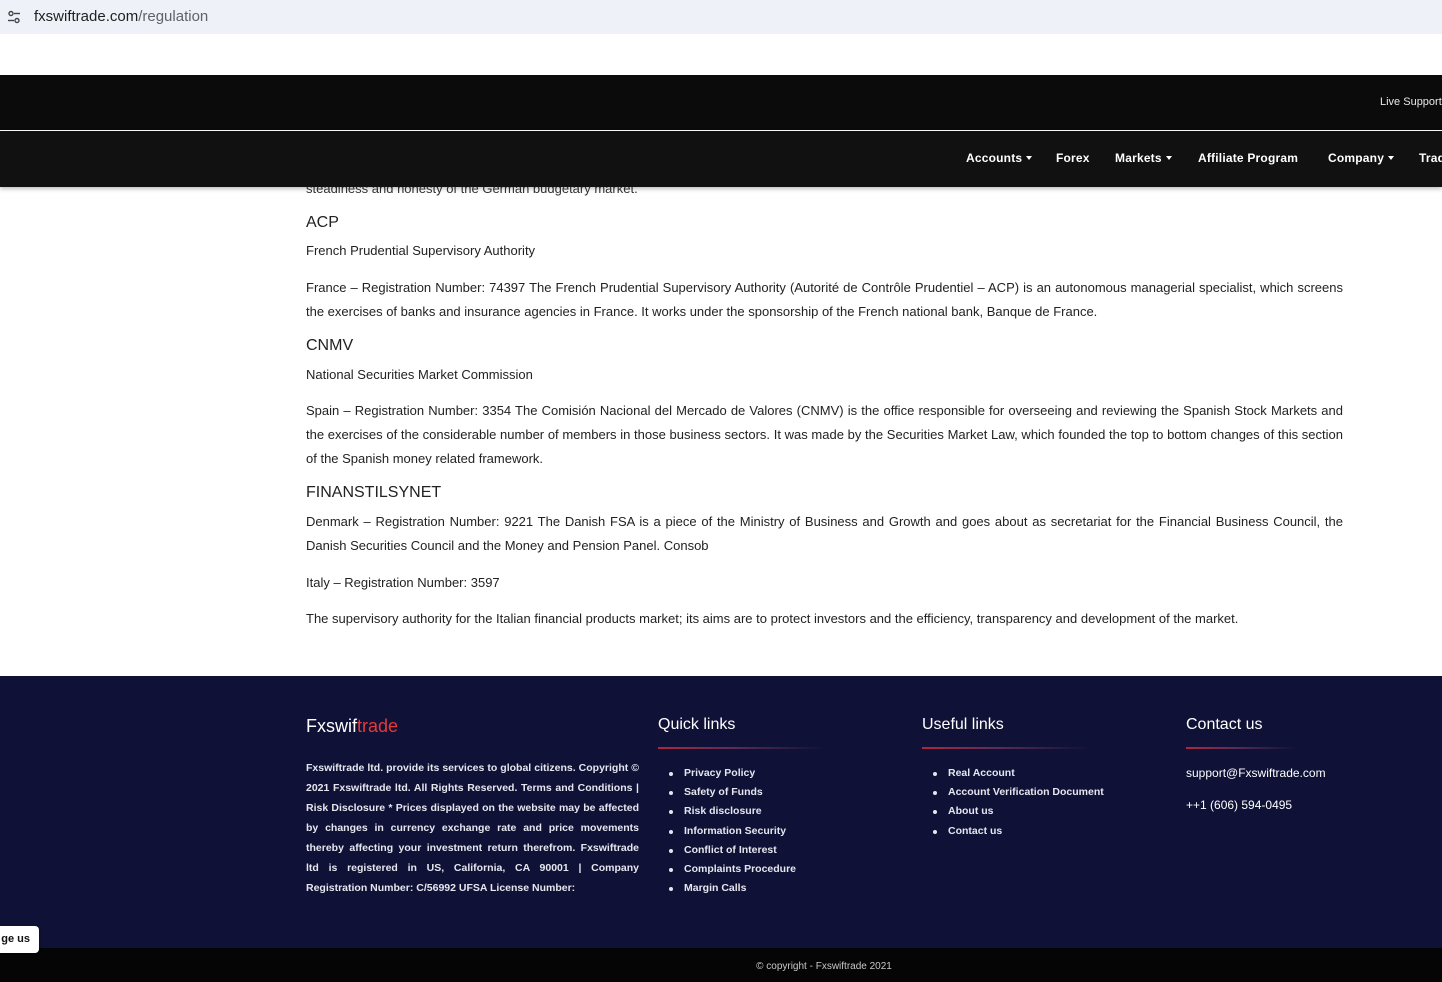 The image size is (1442, 982). I want to click on useful-link-contact-us: Contact us, so click(1013, 831).